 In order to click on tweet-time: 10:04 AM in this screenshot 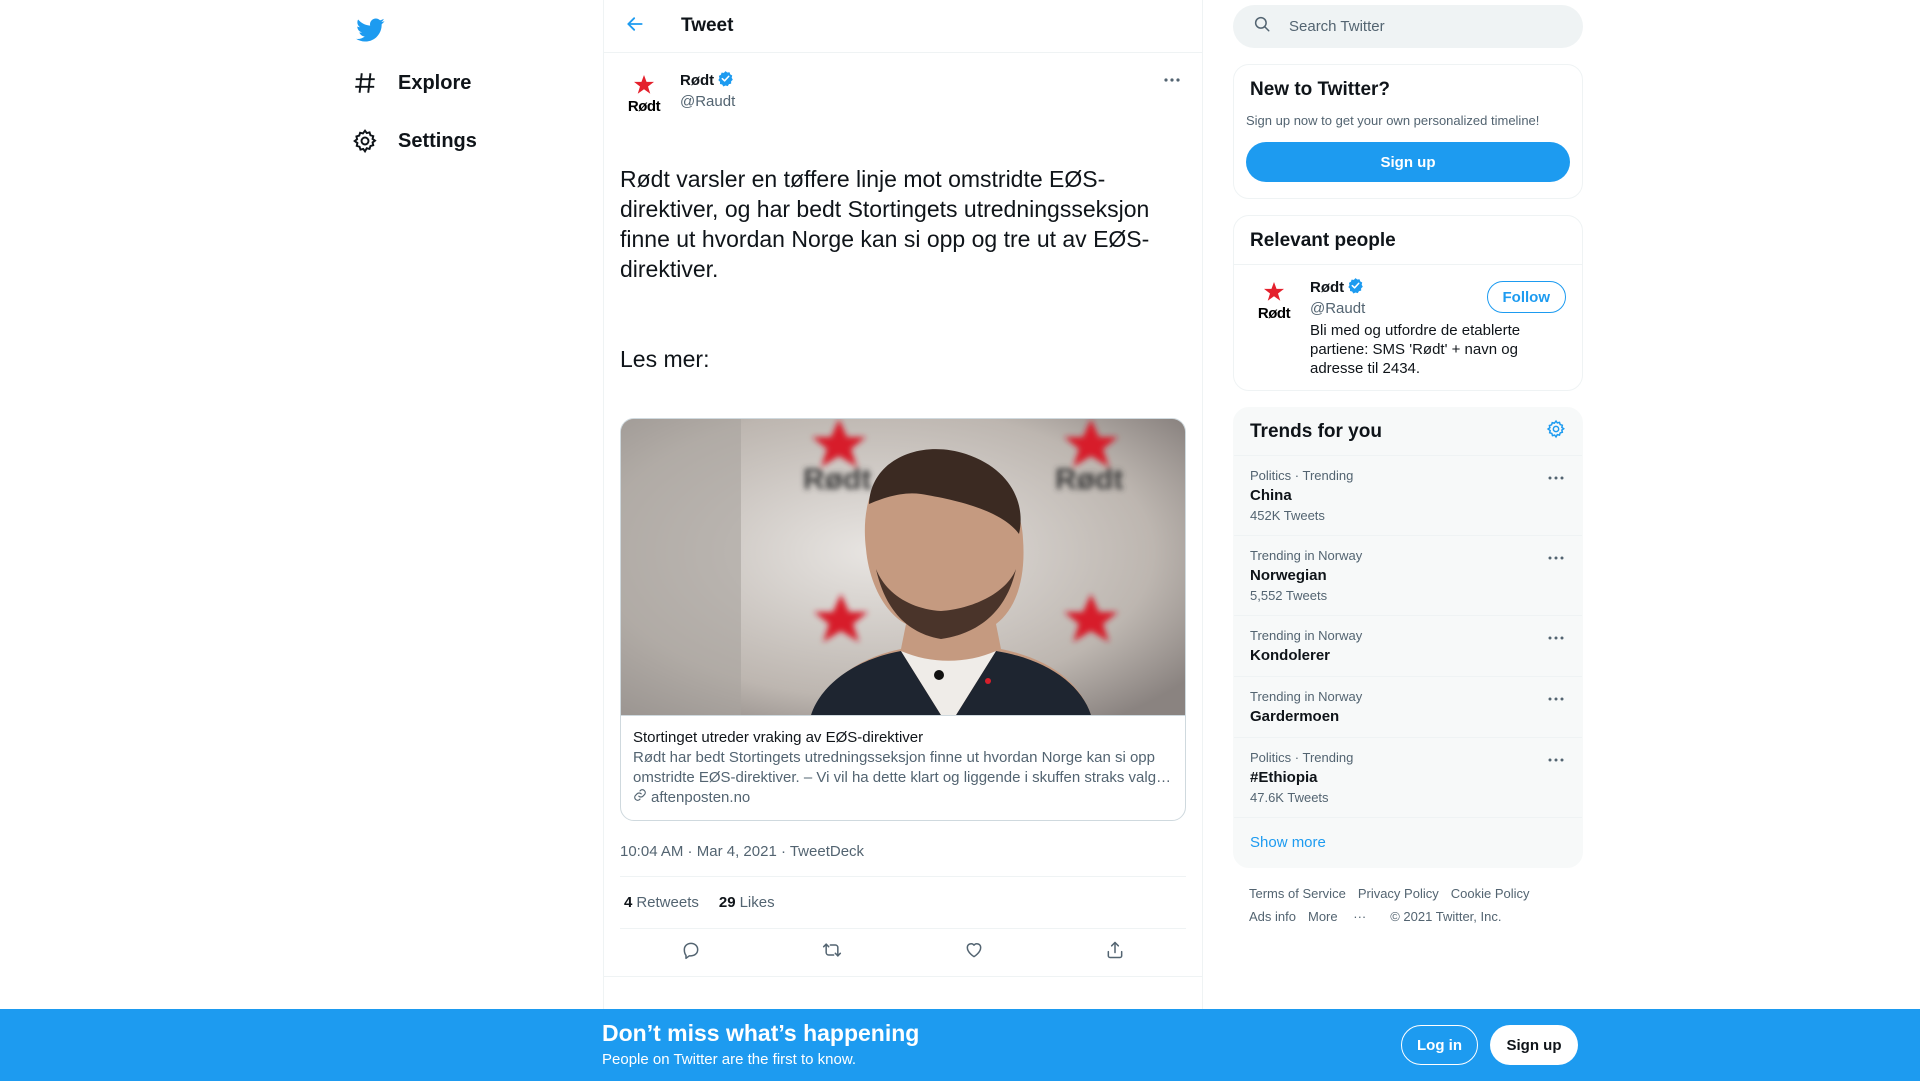, I will do `click(652, 851)`.